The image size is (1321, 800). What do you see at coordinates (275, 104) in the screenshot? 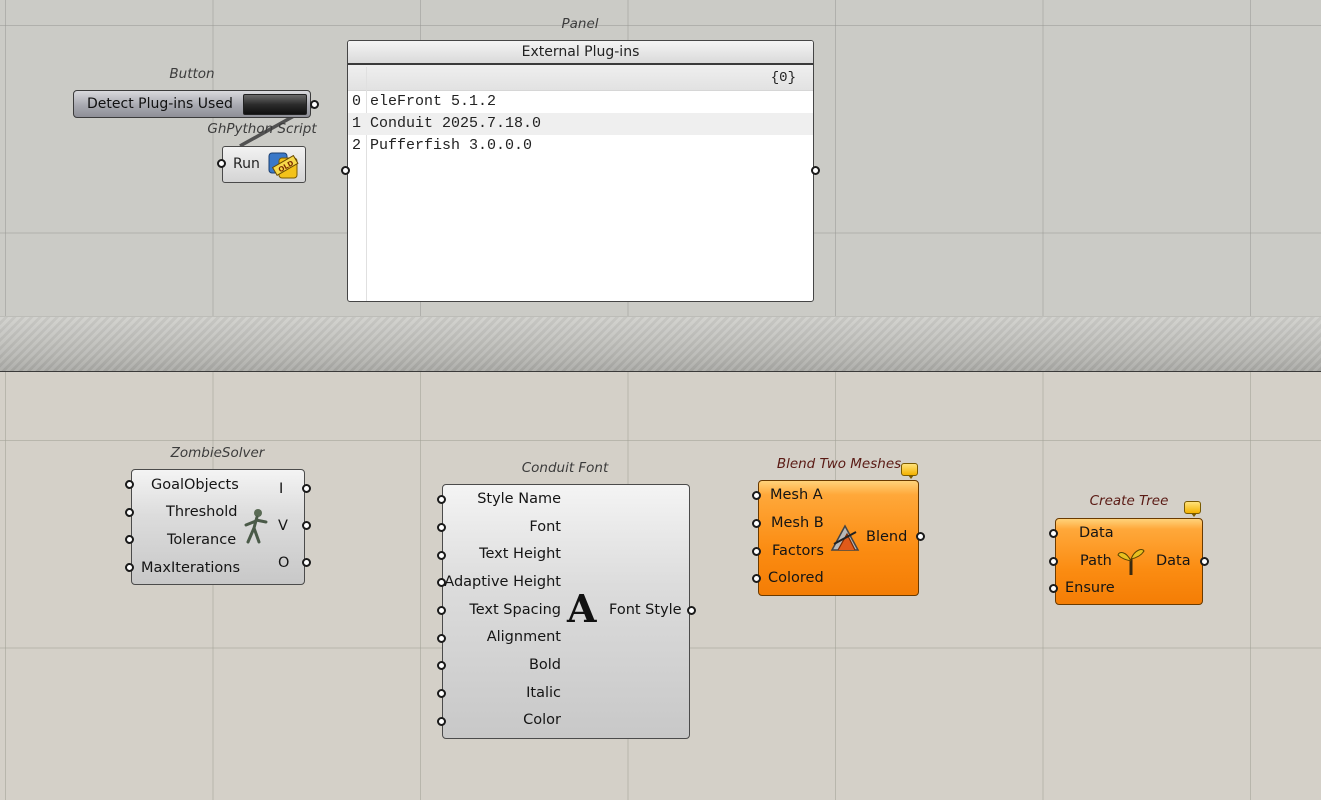
I see `button-press-face` at bounding box center [275, 104].